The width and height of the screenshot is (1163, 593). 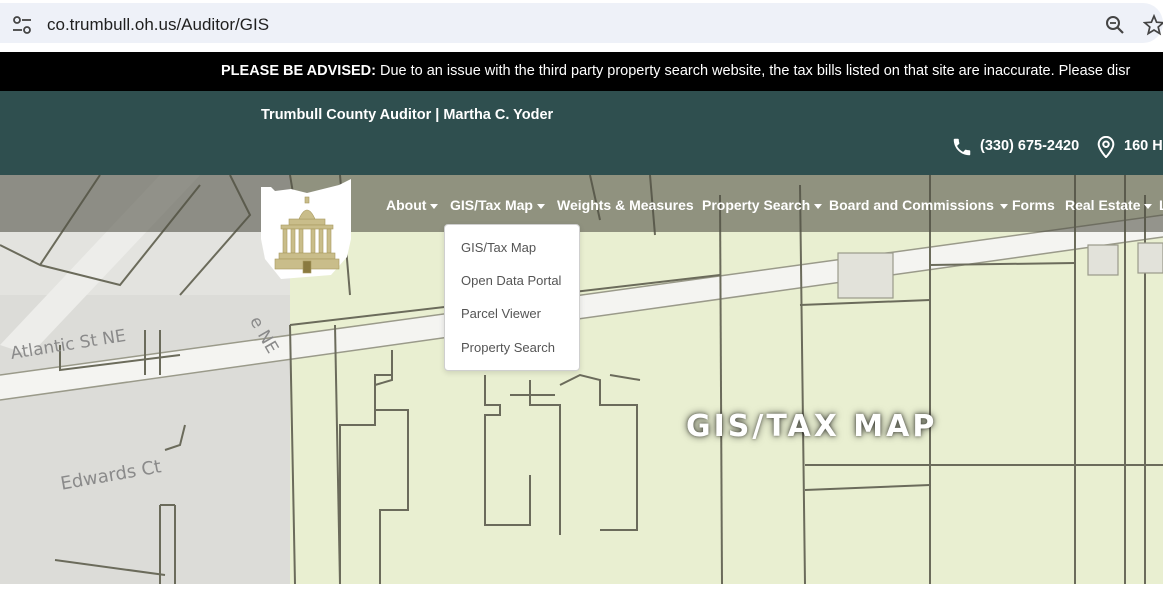 I want to click on nav-about: About, so click(x=412, y=205).